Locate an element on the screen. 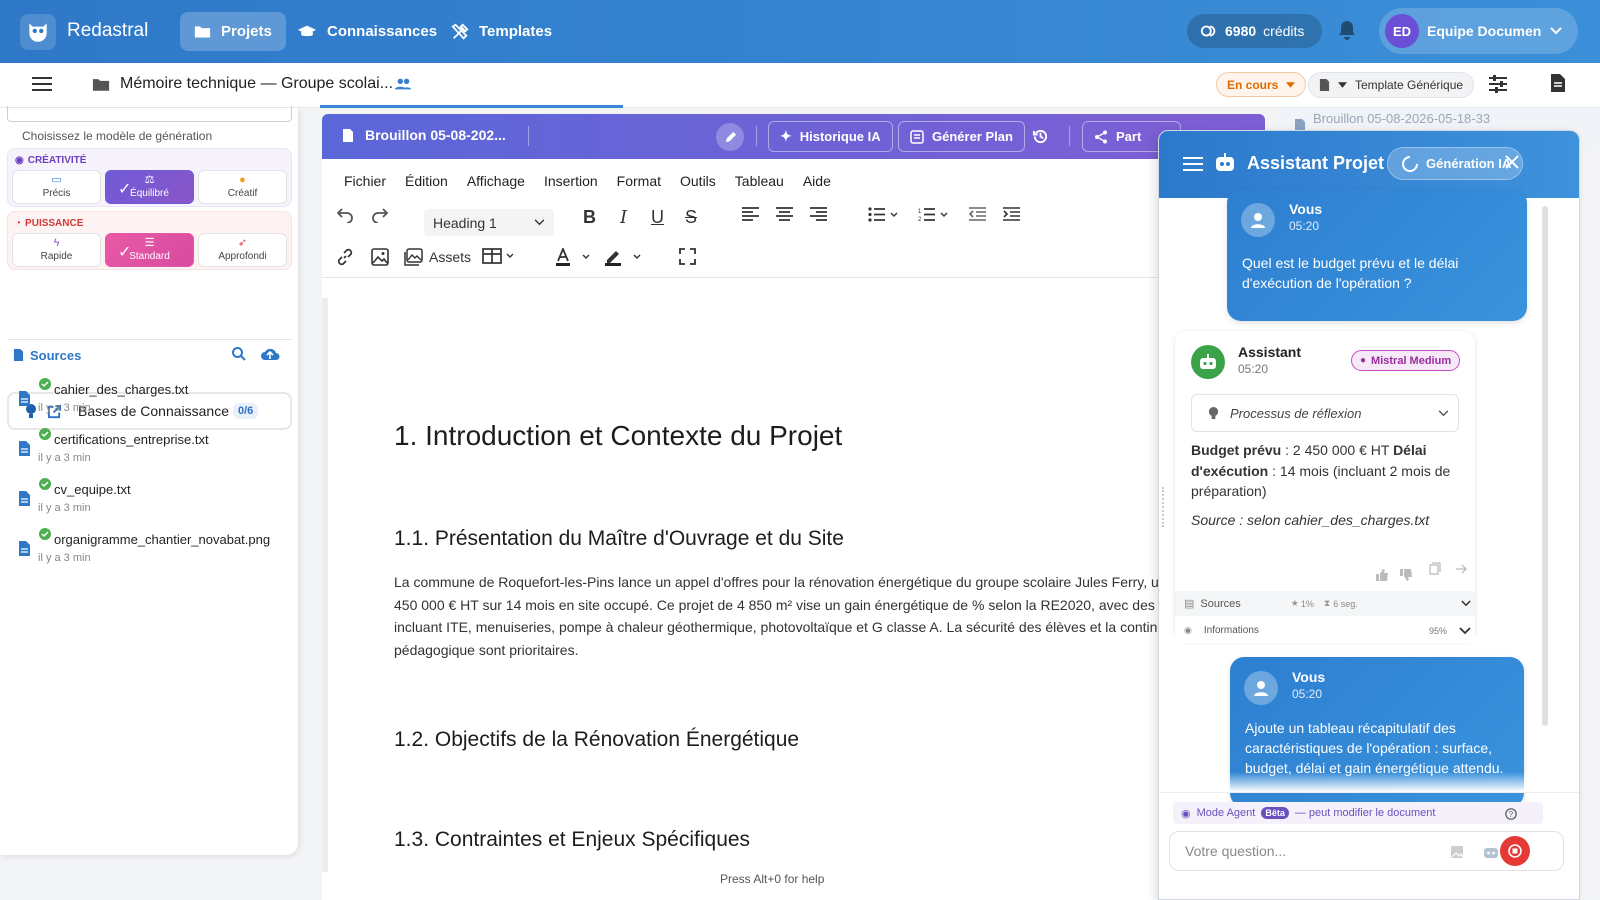 The image size is (1600, 900). highlight-color-icon is located at coordinates (625, 257).